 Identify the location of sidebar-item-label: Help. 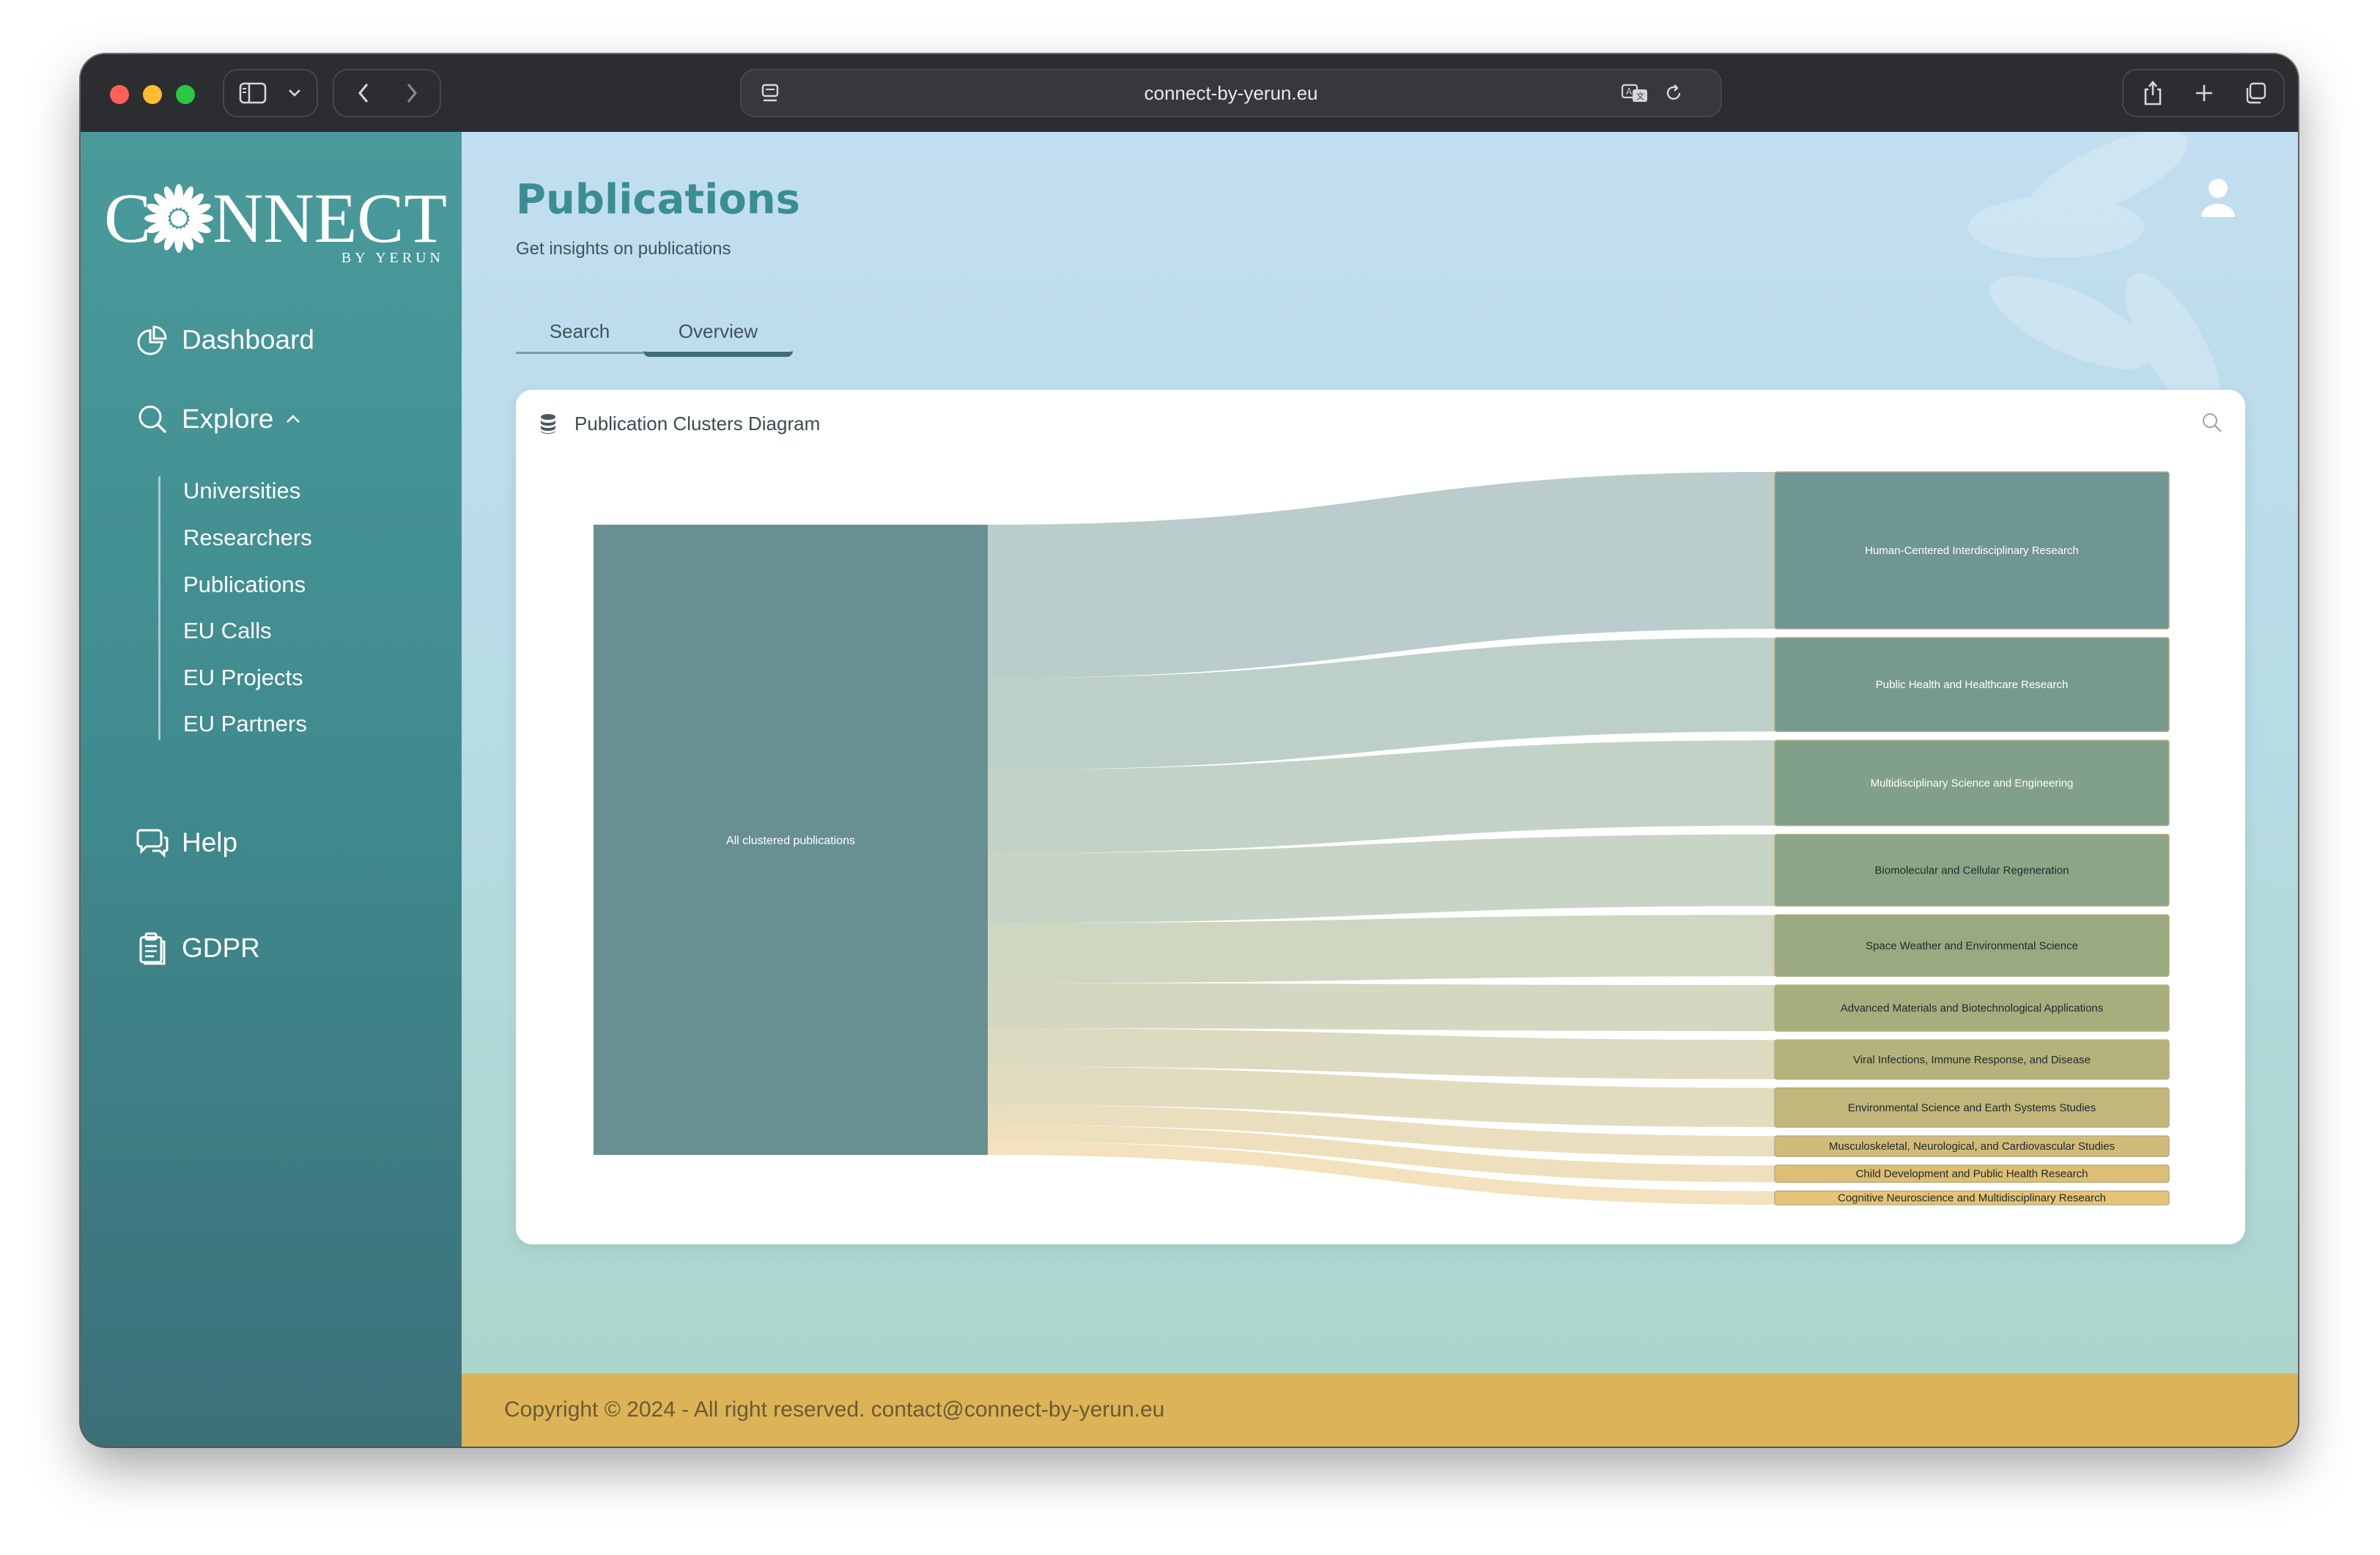
(210, 842).